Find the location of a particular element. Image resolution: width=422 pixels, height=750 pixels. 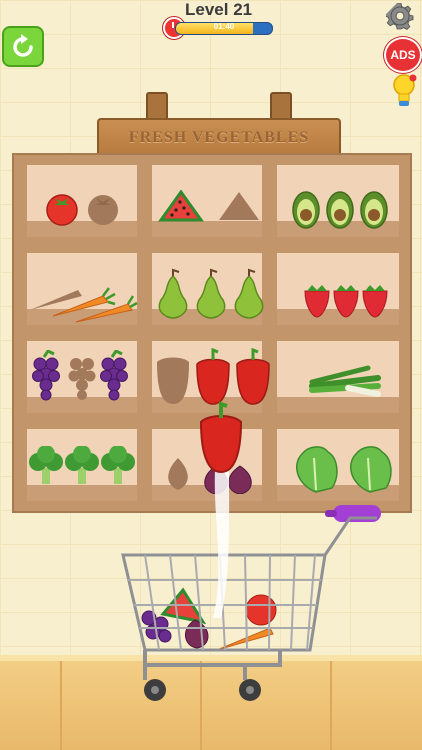

grapes-group is located at coordinates (82, 376).